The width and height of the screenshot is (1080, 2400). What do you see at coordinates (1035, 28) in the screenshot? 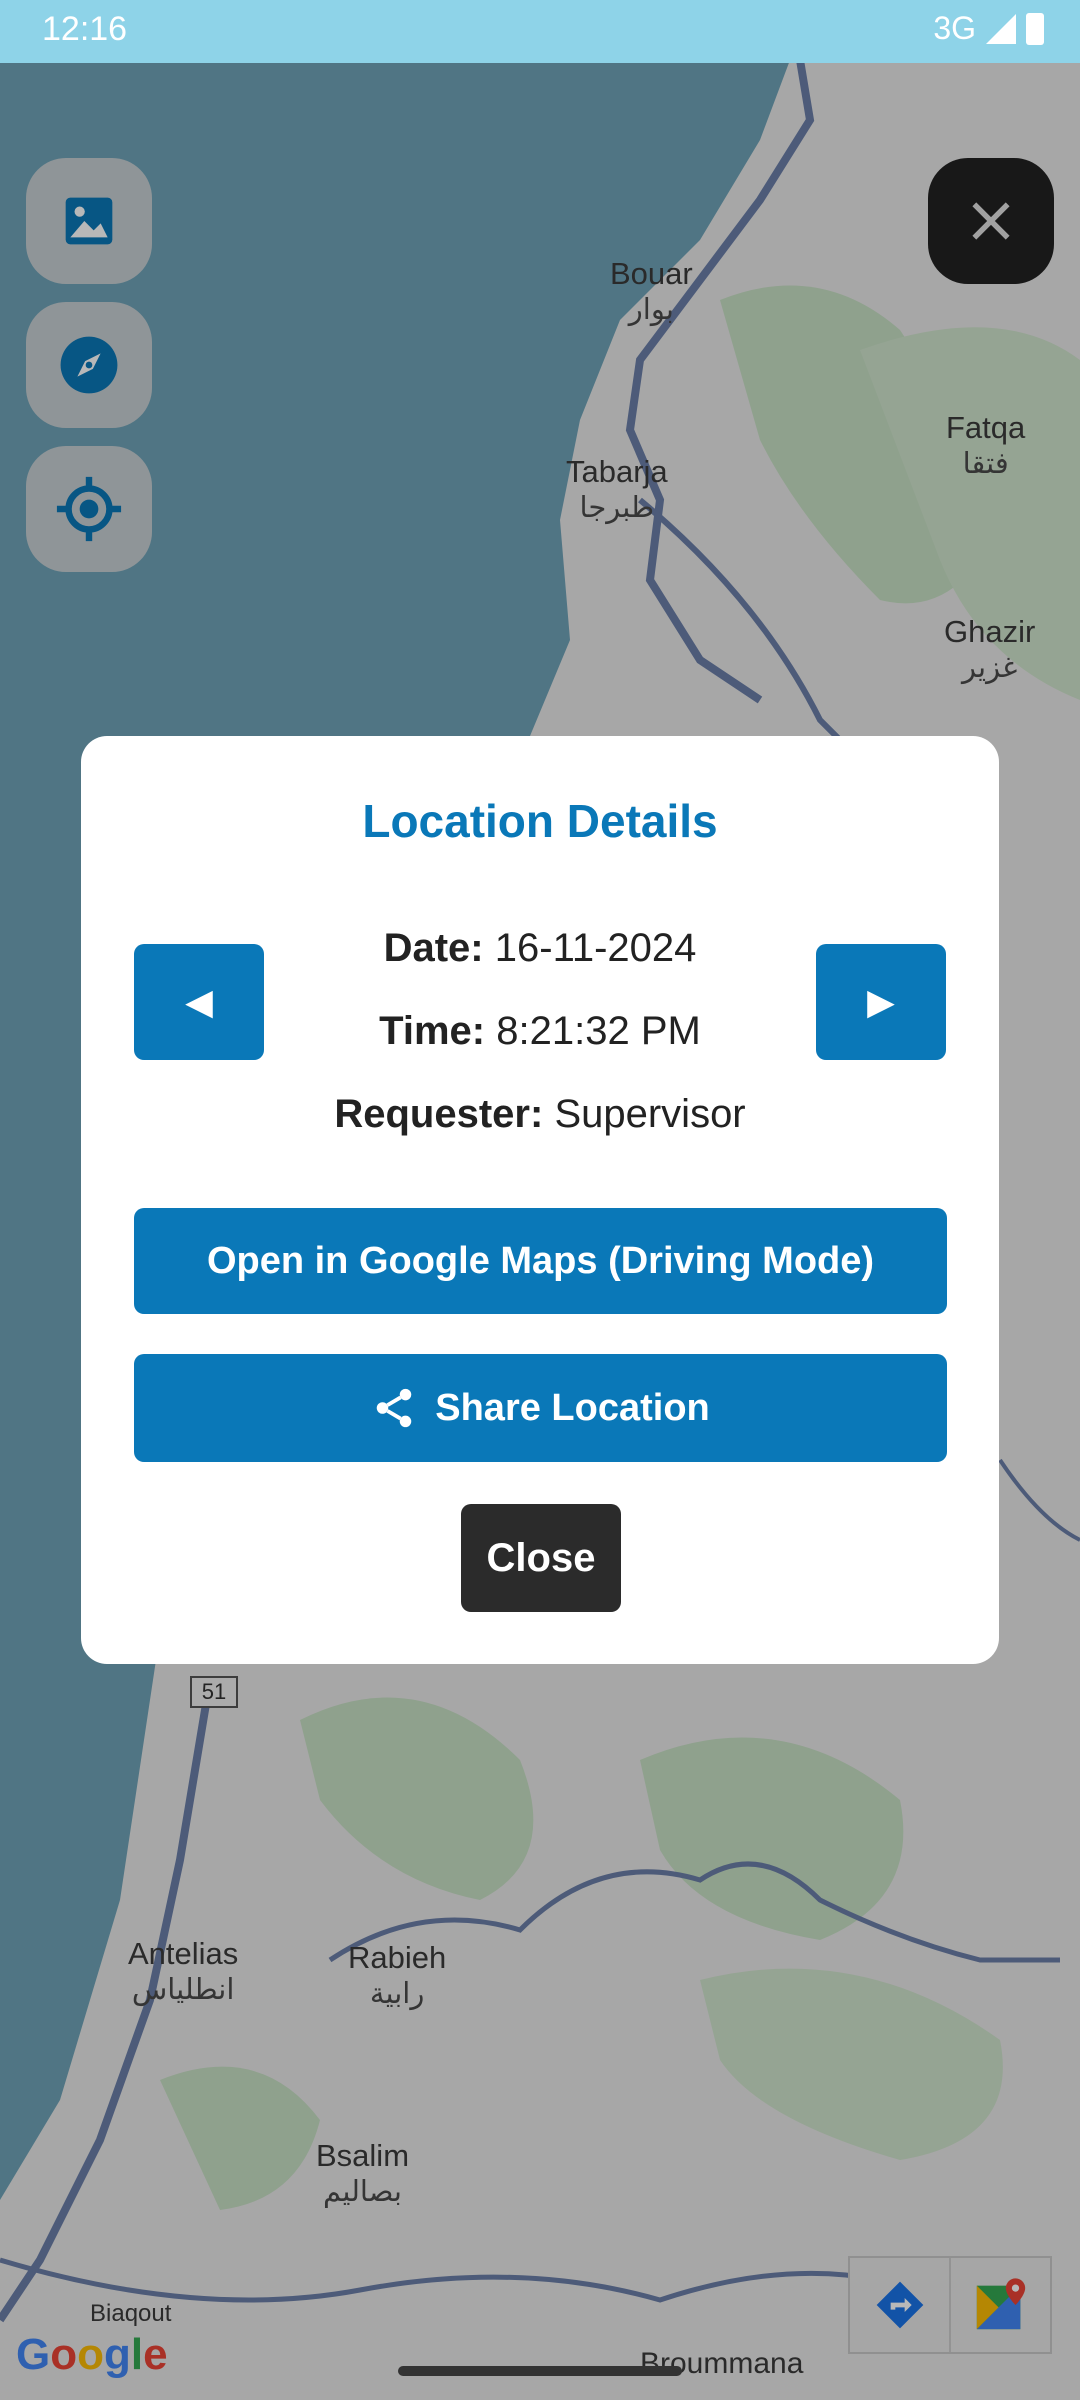
I see `battery-icon` at bounding box center [1035, 28].